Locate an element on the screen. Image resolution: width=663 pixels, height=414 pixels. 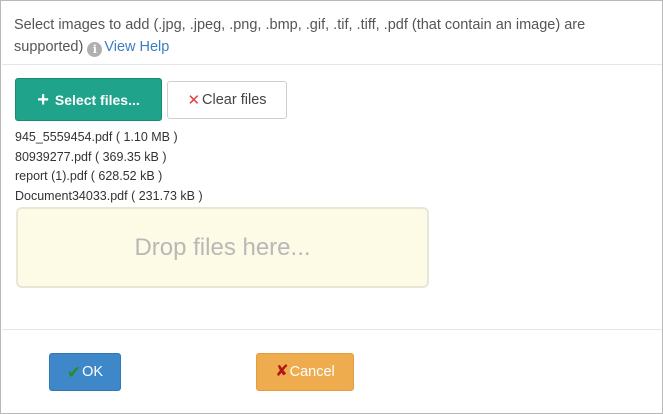
file-size: ( 1.10 MB ) is located at coordinates (146, 137).